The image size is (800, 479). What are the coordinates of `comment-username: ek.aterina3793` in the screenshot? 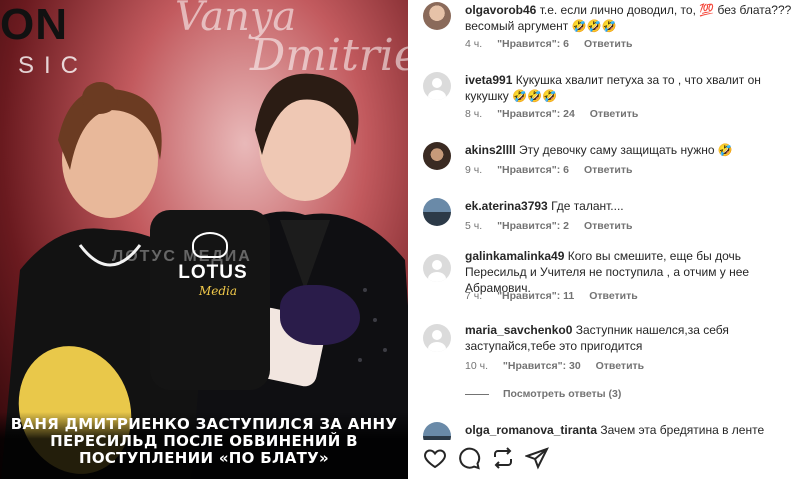 It's located at (506, 206).